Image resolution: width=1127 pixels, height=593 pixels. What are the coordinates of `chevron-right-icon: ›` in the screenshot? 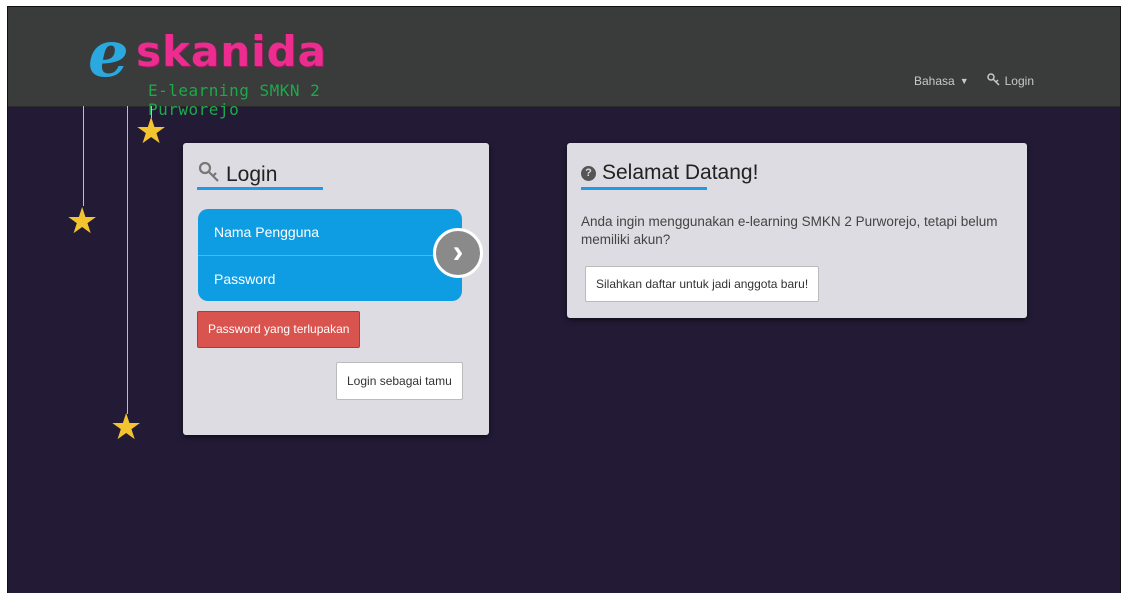 It's located at (458, 251).